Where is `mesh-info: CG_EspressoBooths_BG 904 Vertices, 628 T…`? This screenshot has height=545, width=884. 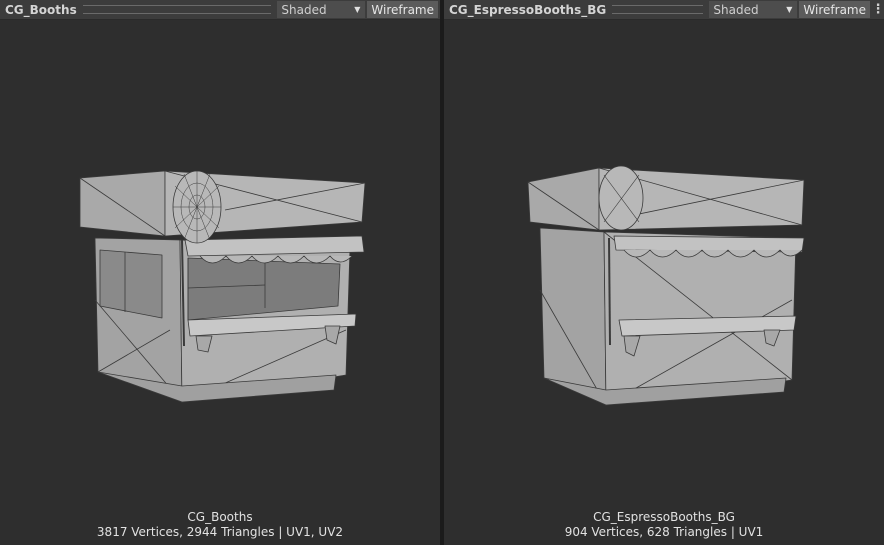 mesh-info: CG_EspressoBooths_BG 904 Vertices, 628 T… is located at coordinates (664, 525).